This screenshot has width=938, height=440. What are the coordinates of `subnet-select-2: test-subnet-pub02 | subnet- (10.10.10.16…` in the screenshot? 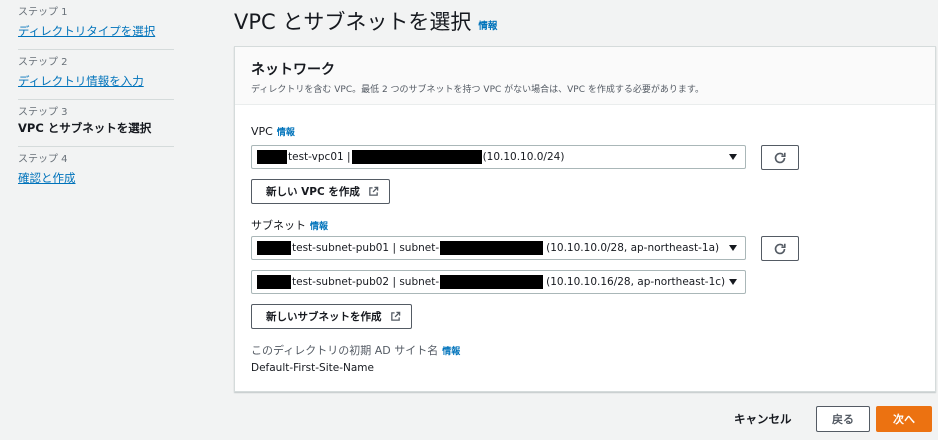 It's located at (498, 282).